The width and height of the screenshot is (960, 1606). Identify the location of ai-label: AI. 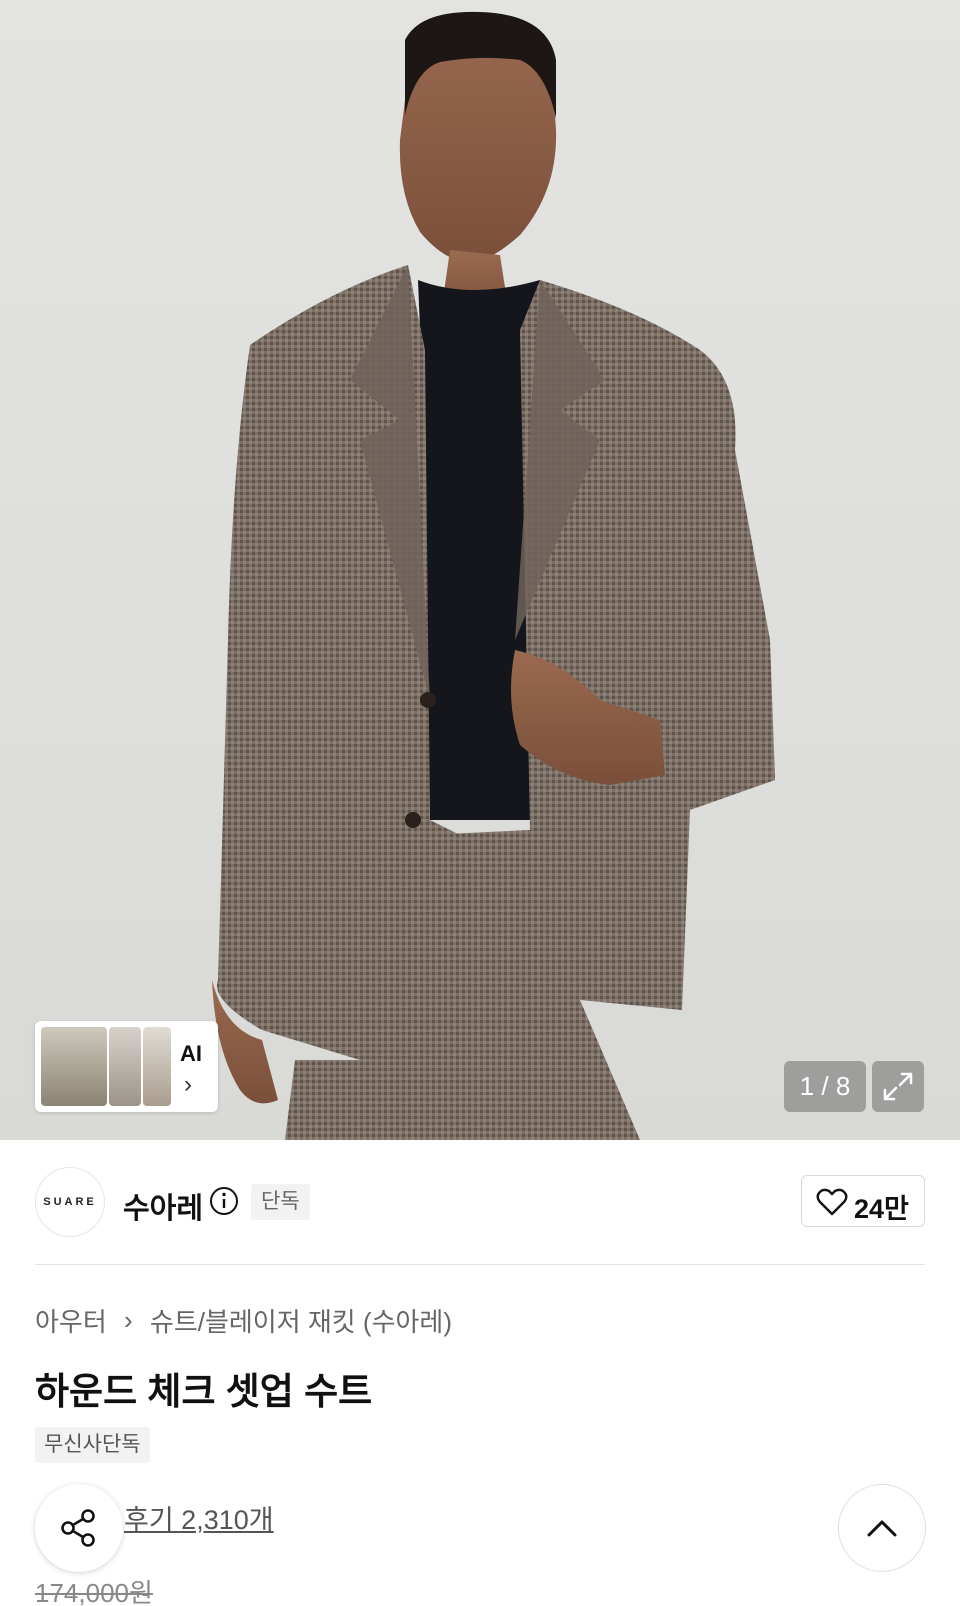
(191, 1053).